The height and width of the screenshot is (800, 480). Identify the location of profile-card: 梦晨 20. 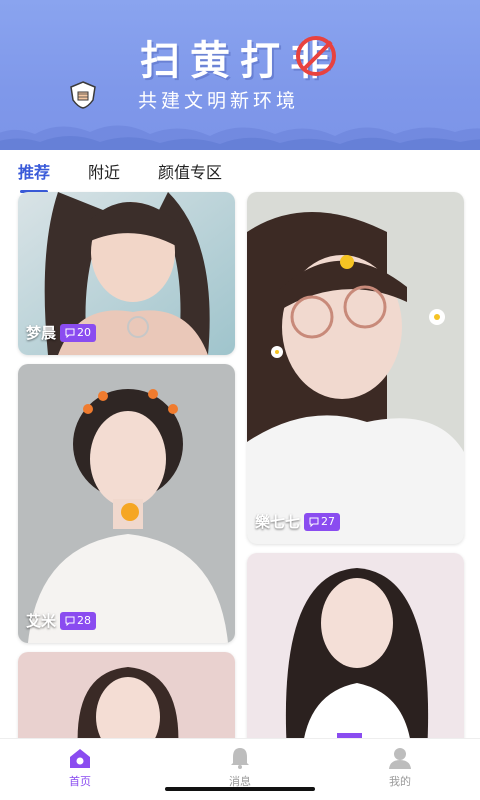
(126, 273).